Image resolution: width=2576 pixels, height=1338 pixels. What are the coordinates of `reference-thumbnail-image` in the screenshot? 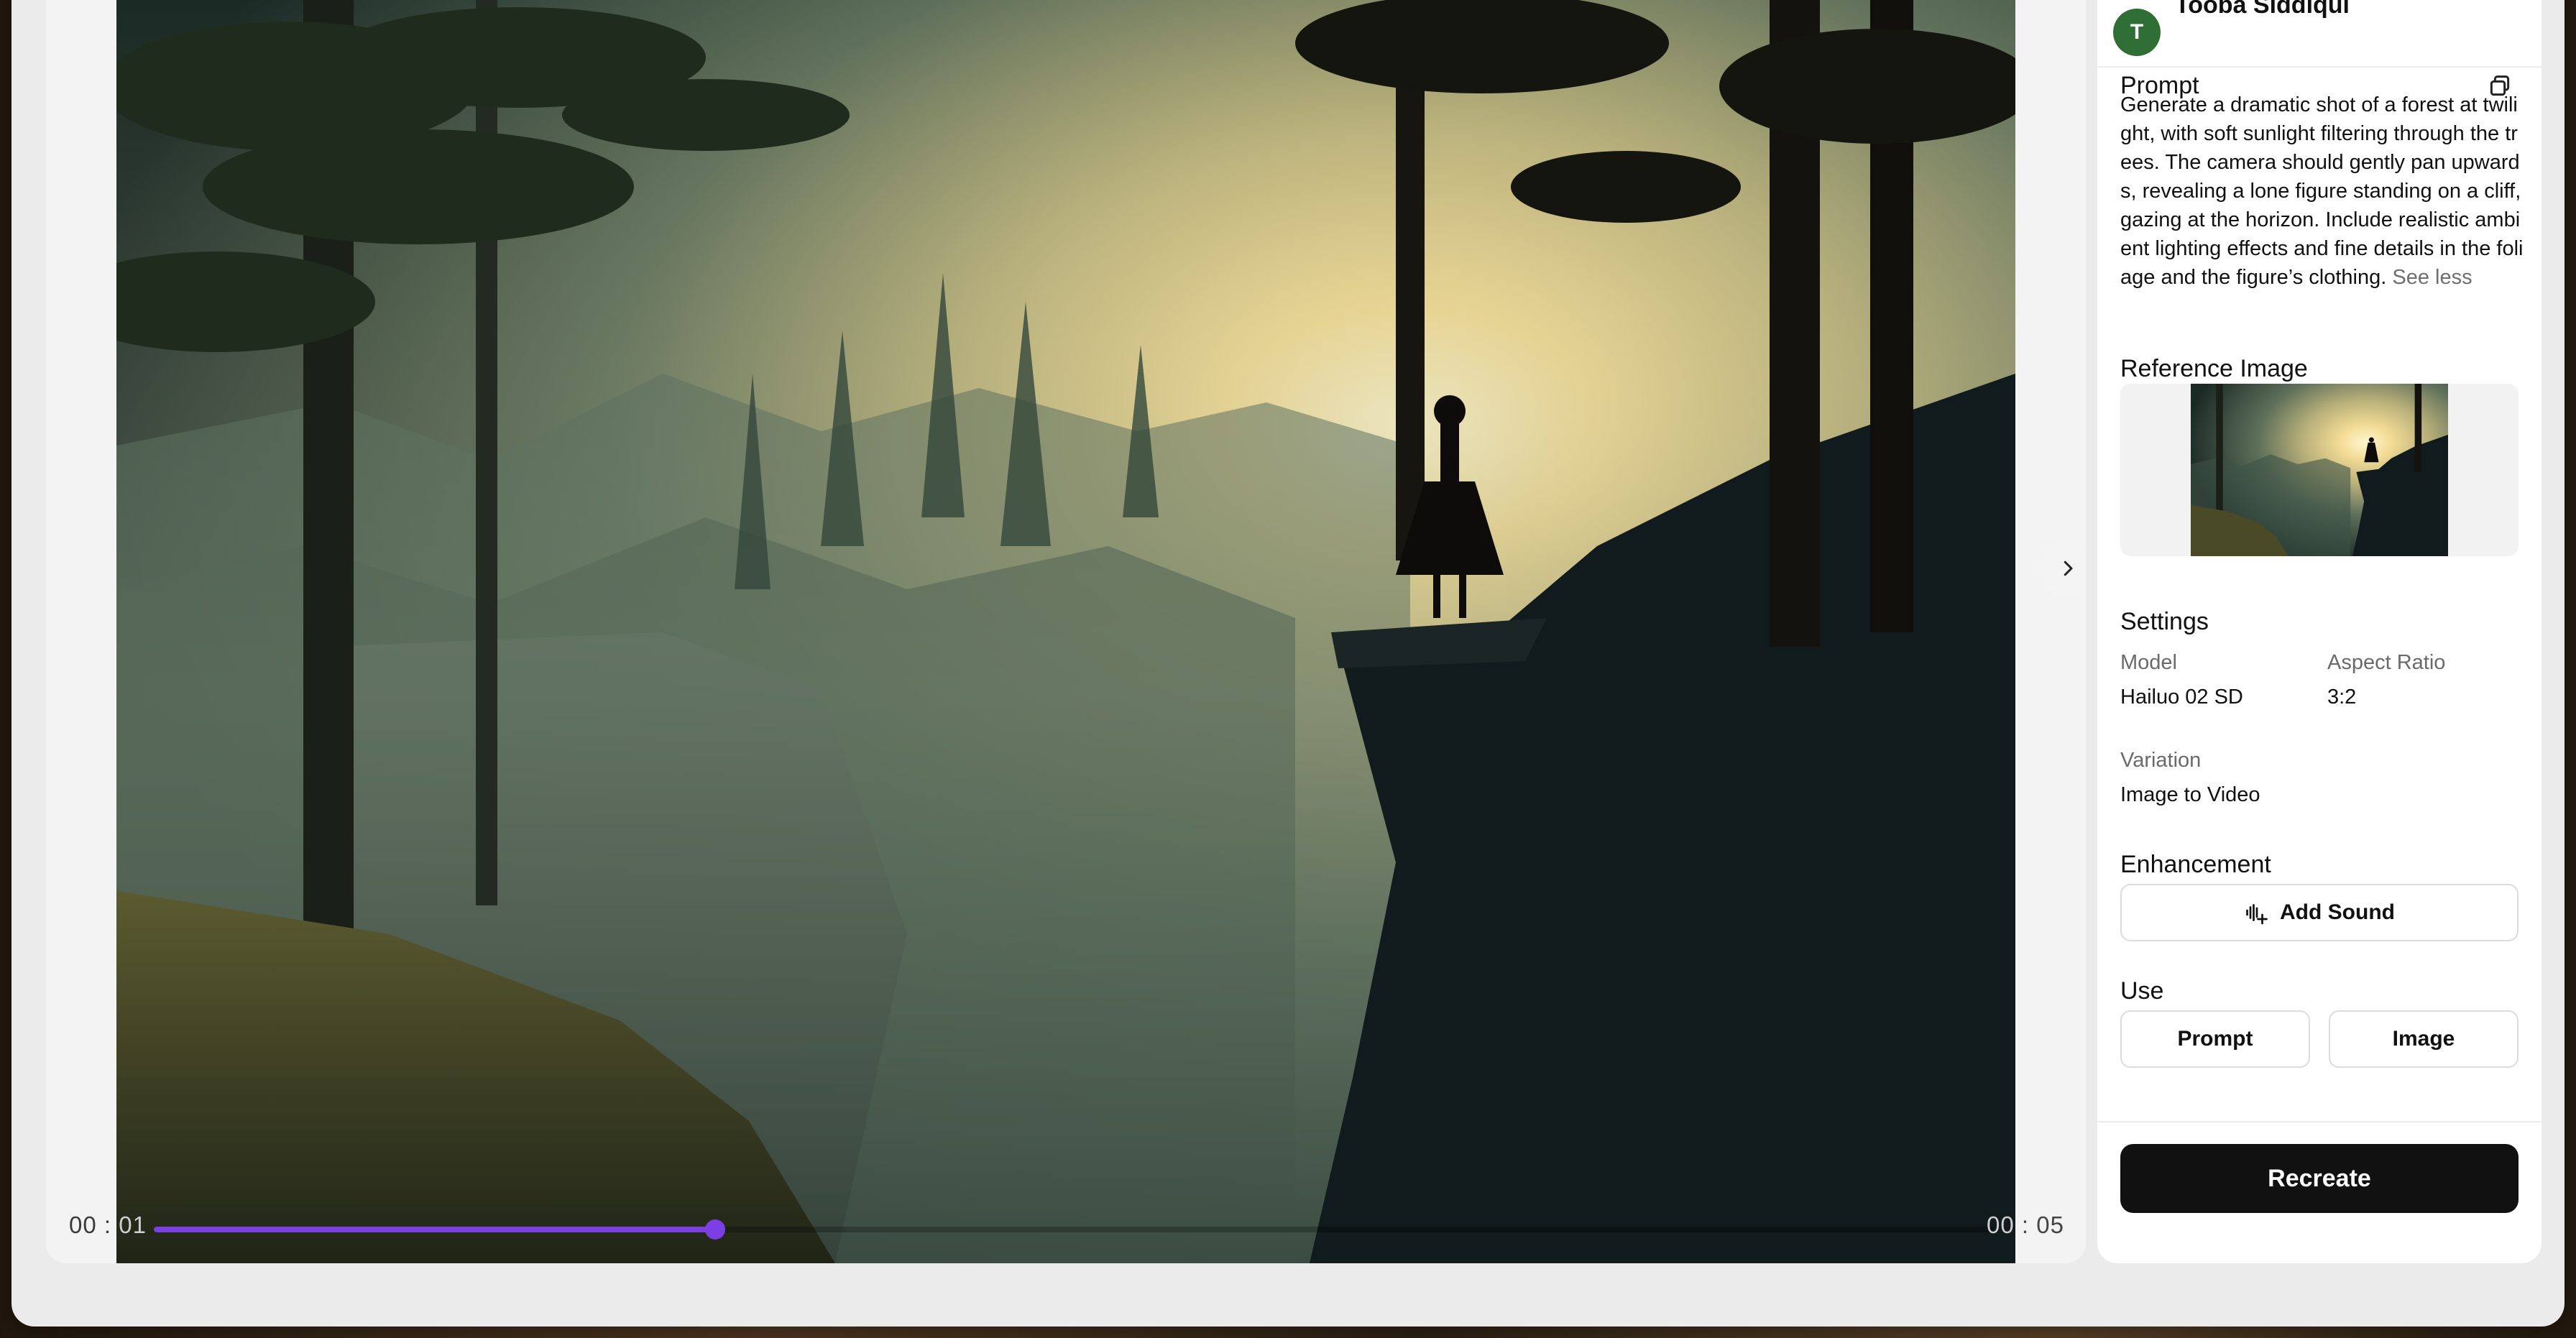 It's located at (2319, 470).